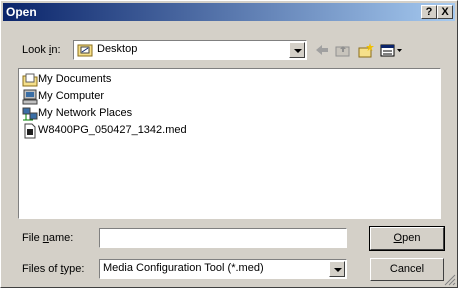  Describe the element at coordinates (223, 238) in the screenshot. I see `file-name-input` at that location.